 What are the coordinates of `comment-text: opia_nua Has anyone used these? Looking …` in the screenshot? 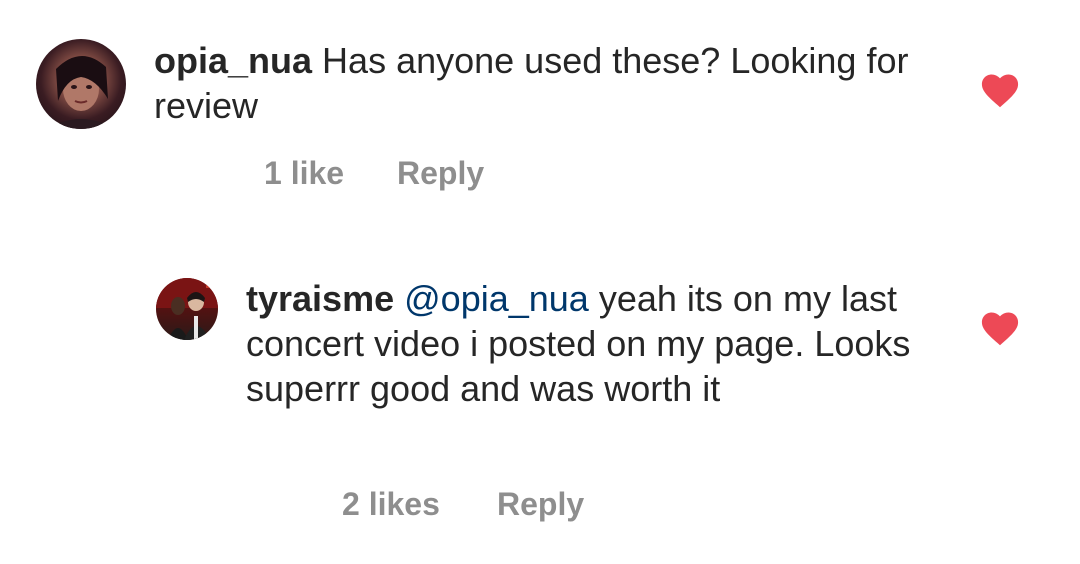 It's located at (534, 83).